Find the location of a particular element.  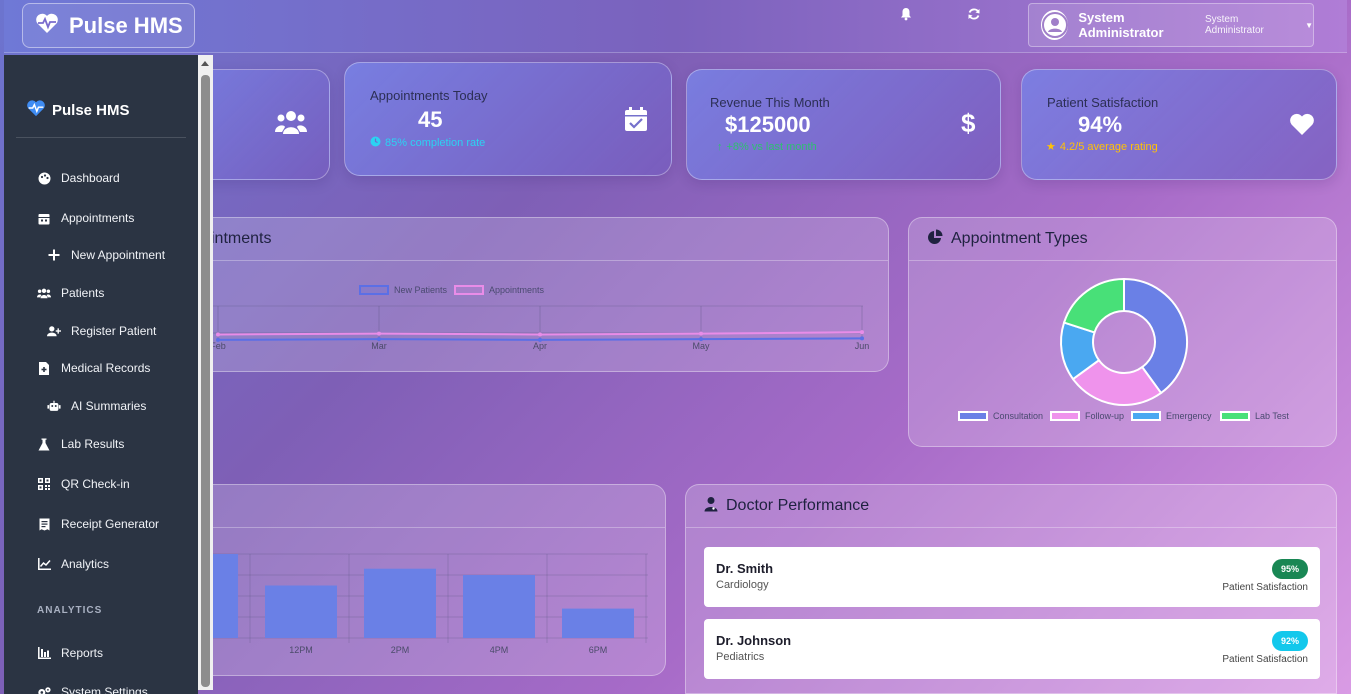

bar-12pm is located at coordinates (301, 612).